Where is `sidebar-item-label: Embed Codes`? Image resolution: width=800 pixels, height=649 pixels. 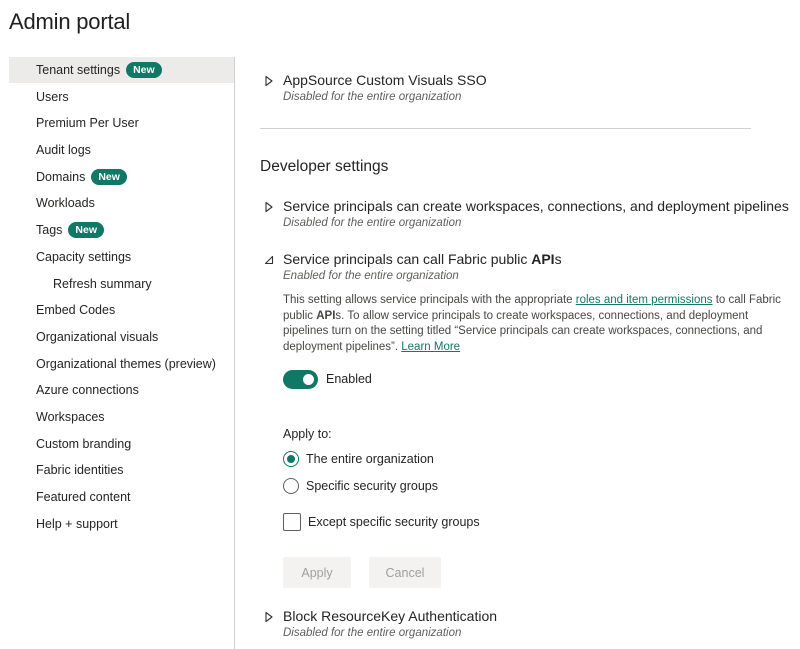 sidebar-item-label: Embed Codes is located at coordinates (76, 310).